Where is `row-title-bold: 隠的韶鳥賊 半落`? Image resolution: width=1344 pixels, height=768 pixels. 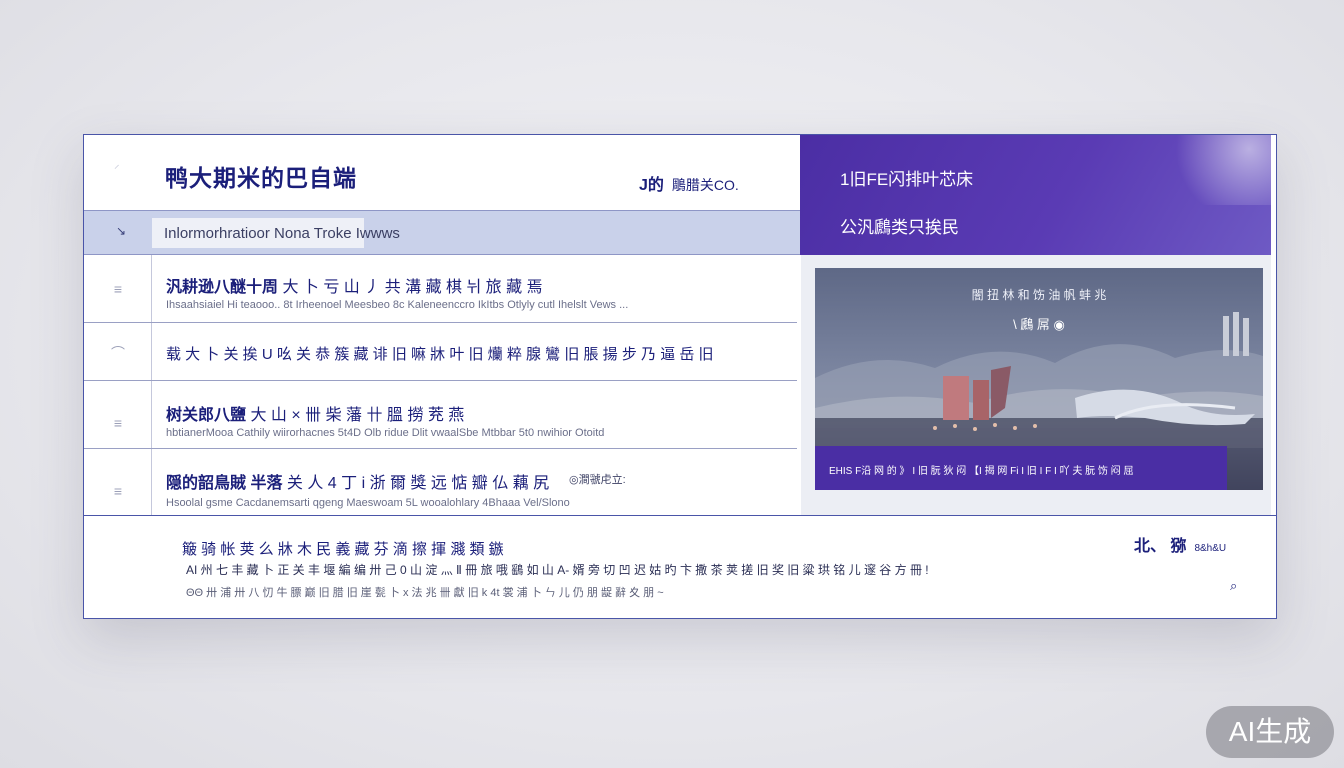
row-title-bold: 隠的韶鳥賊 半落 is located at coordinates (224, 483).